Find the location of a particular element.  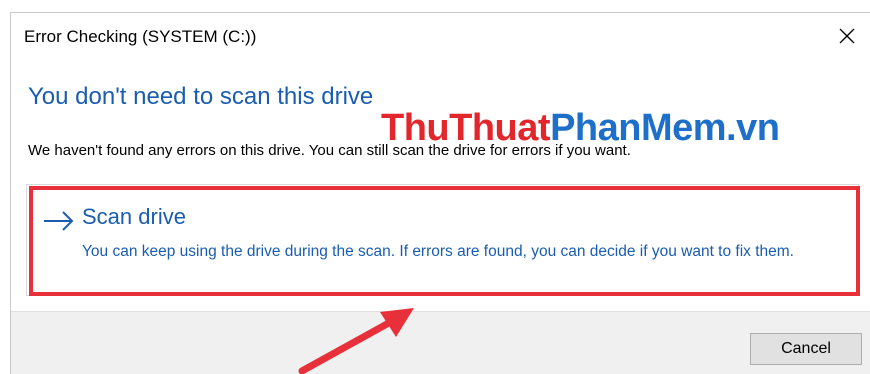

window-title: Error Checking (SYSTEM (C:)) is located at coordinates (140, 36).